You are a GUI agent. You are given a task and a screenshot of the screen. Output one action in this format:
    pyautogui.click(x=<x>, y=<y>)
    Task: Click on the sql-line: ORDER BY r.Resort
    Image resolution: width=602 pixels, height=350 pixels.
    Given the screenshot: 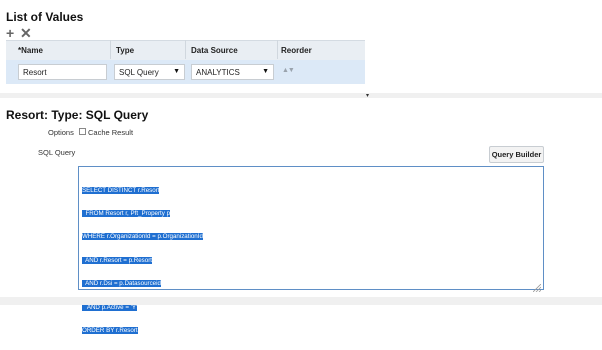 What is the action you would take?
    pyautogui.click(x=110, y=330)
    